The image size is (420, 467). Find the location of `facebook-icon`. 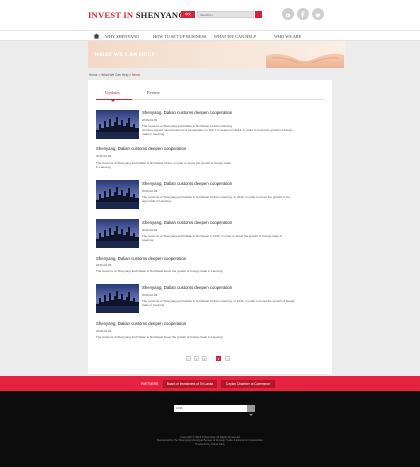

facebook-icon is located at coordinates (303, 14).